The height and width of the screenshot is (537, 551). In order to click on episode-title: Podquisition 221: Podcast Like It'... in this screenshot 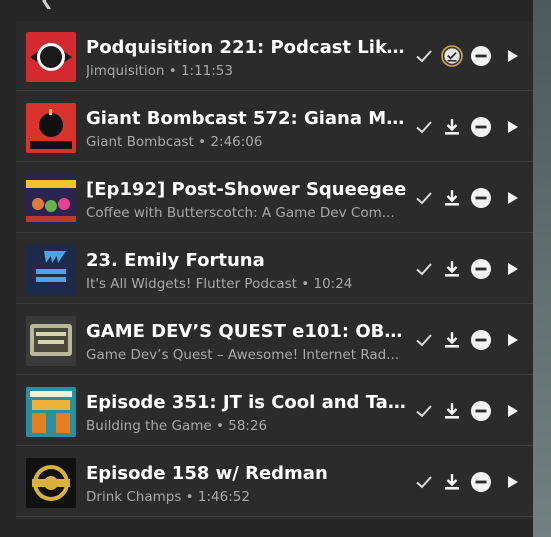, I will do `click(247, 47)`.